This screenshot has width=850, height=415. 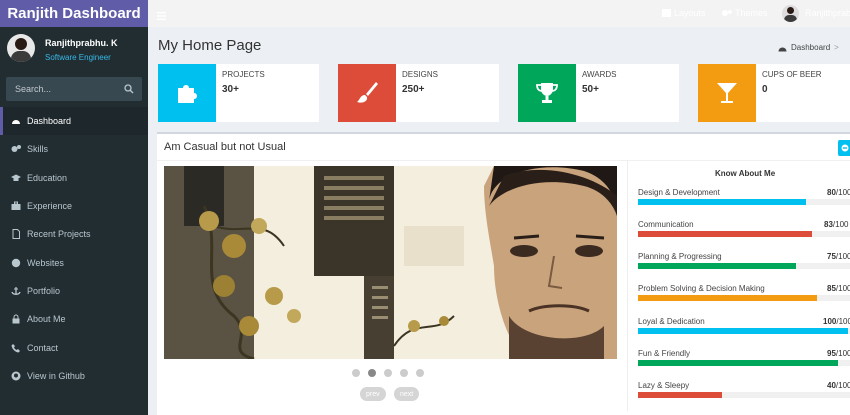 What do you see at coordinates (161, 16) in the screenshot?
I see `menu-toggle-icon` at bounding box center [161, 16].